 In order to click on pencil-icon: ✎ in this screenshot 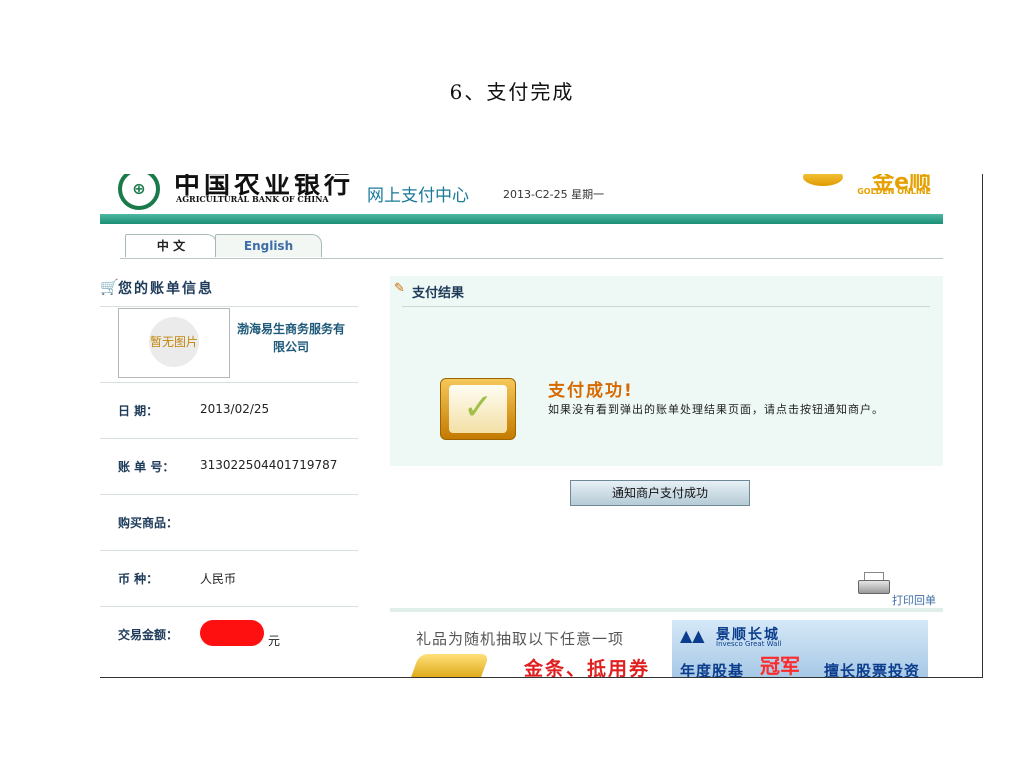, I will do `click(399, 288)`.